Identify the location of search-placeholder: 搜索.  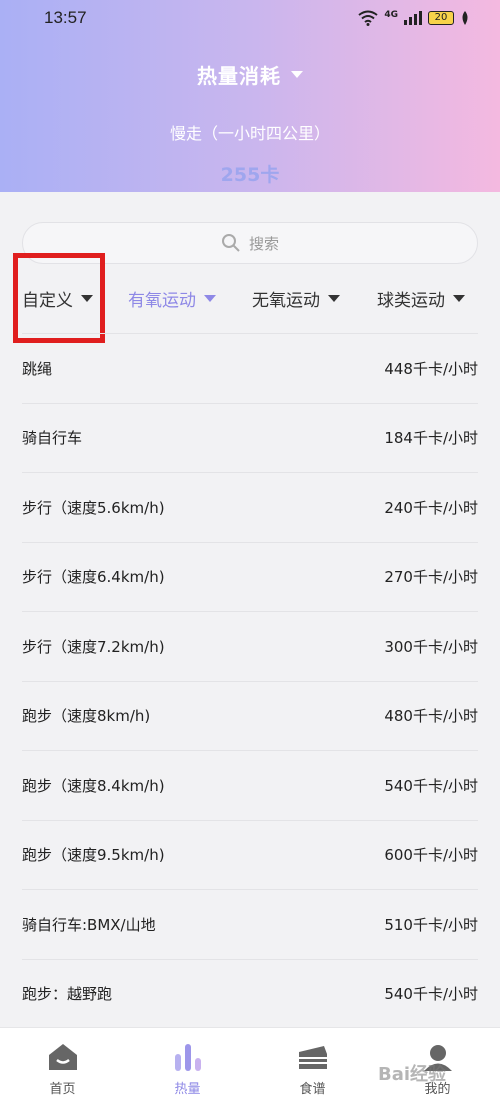
(263, 243).